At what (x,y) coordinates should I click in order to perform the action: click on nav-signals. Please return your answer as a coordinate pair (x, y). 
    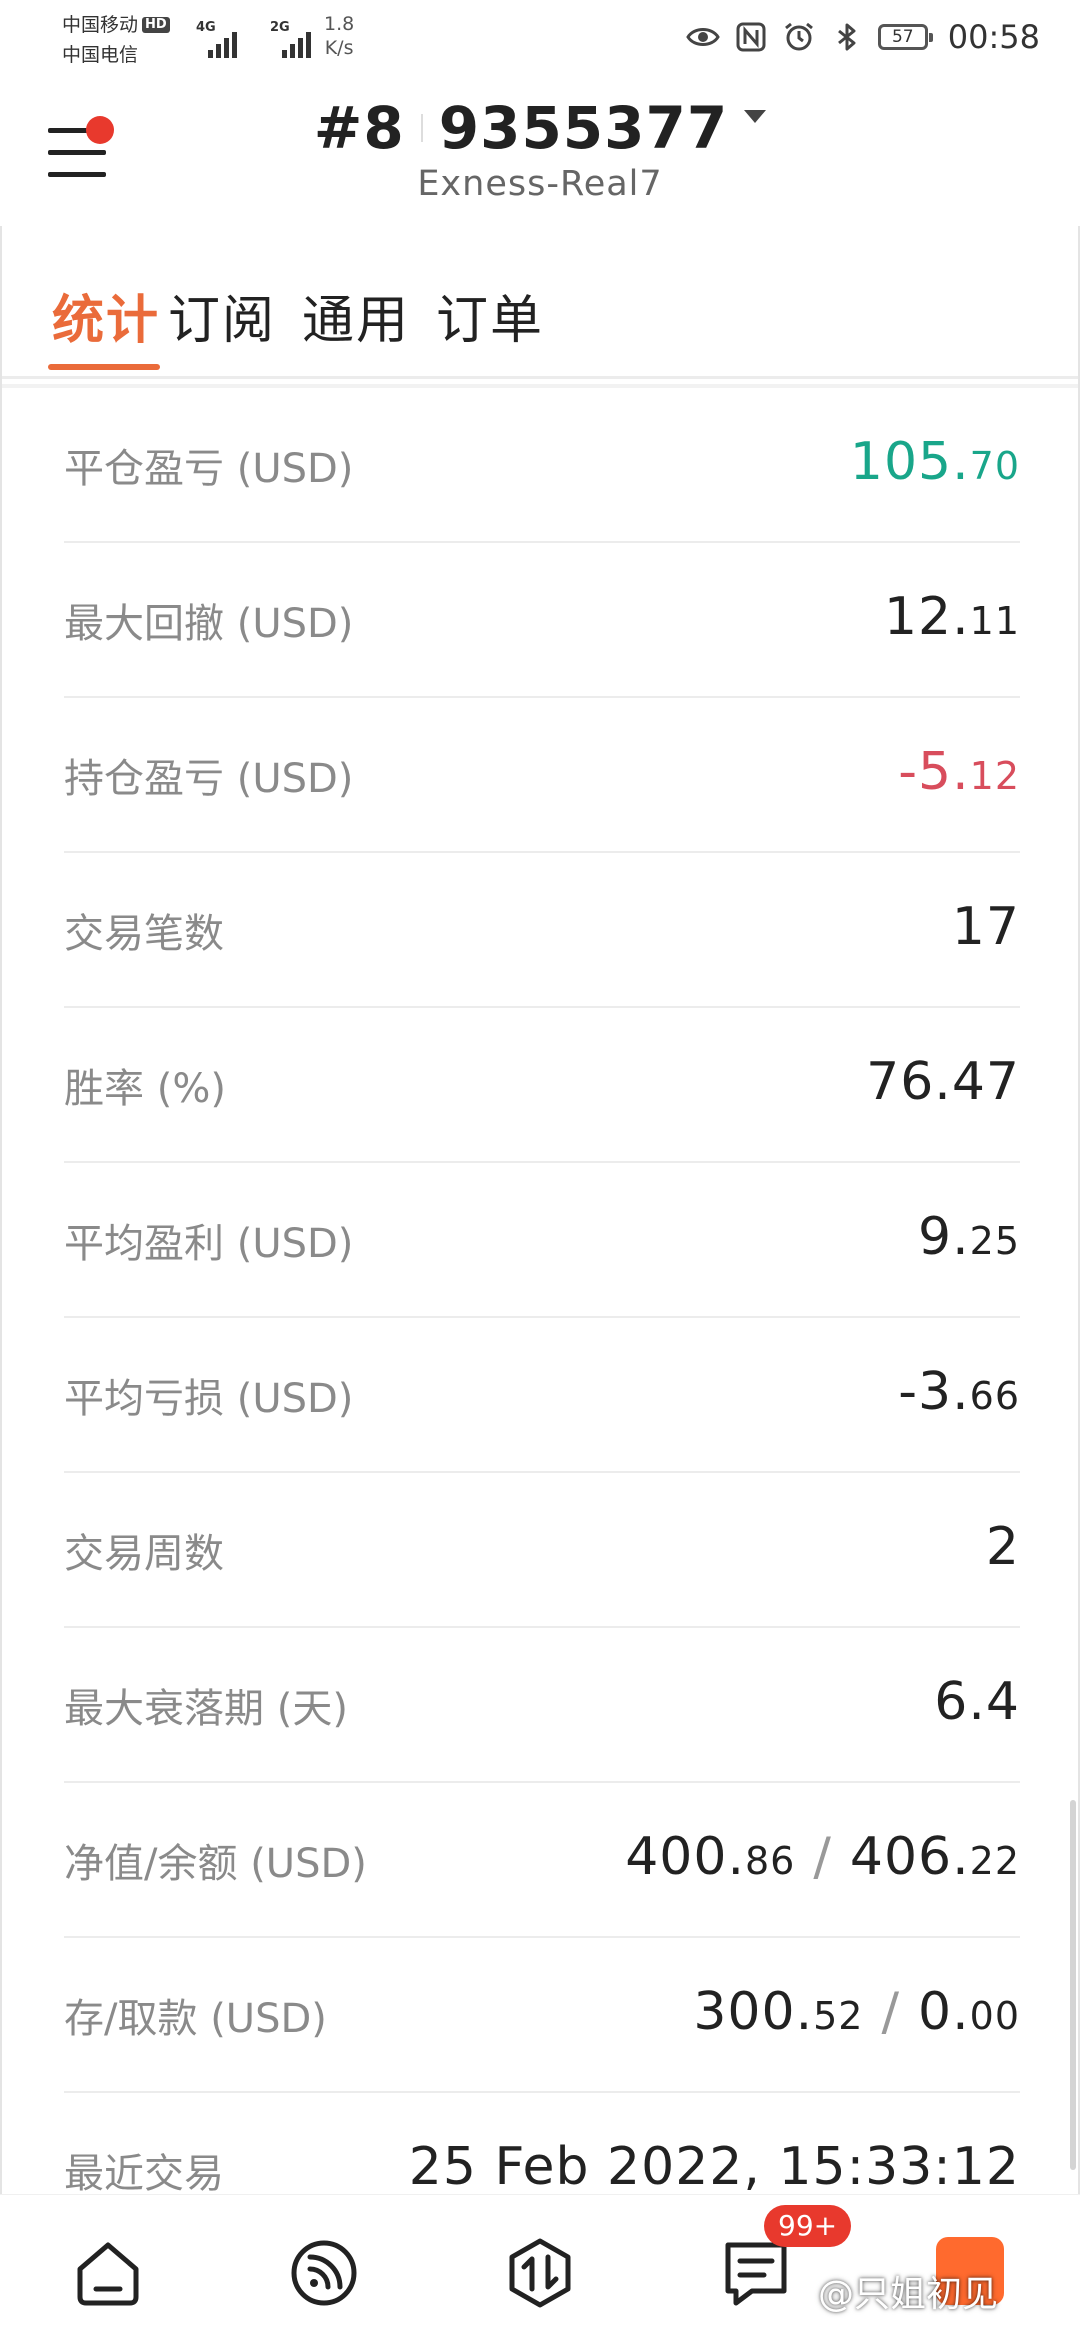
    Looking at the image, I should click on (324, 2273).